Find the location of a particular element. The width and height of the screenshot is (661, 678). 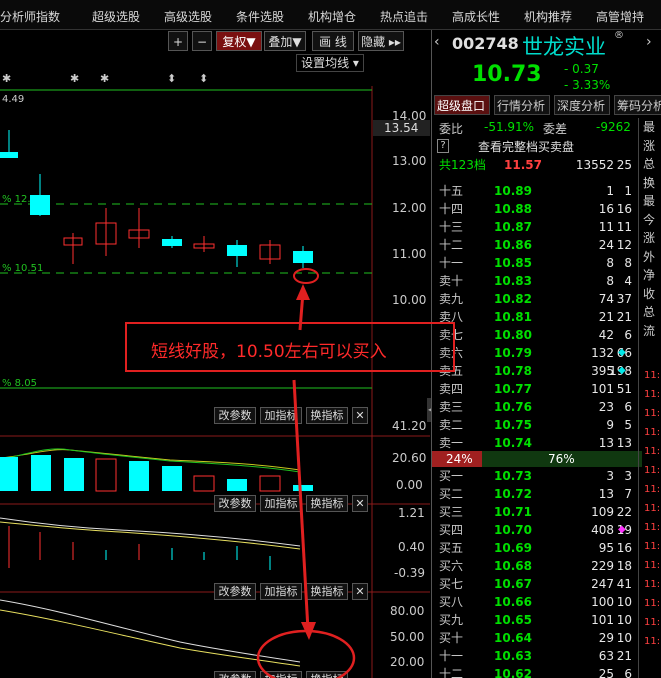

sell-row: 卖十 10.83 8 4 is located at coordinates (546, 281).